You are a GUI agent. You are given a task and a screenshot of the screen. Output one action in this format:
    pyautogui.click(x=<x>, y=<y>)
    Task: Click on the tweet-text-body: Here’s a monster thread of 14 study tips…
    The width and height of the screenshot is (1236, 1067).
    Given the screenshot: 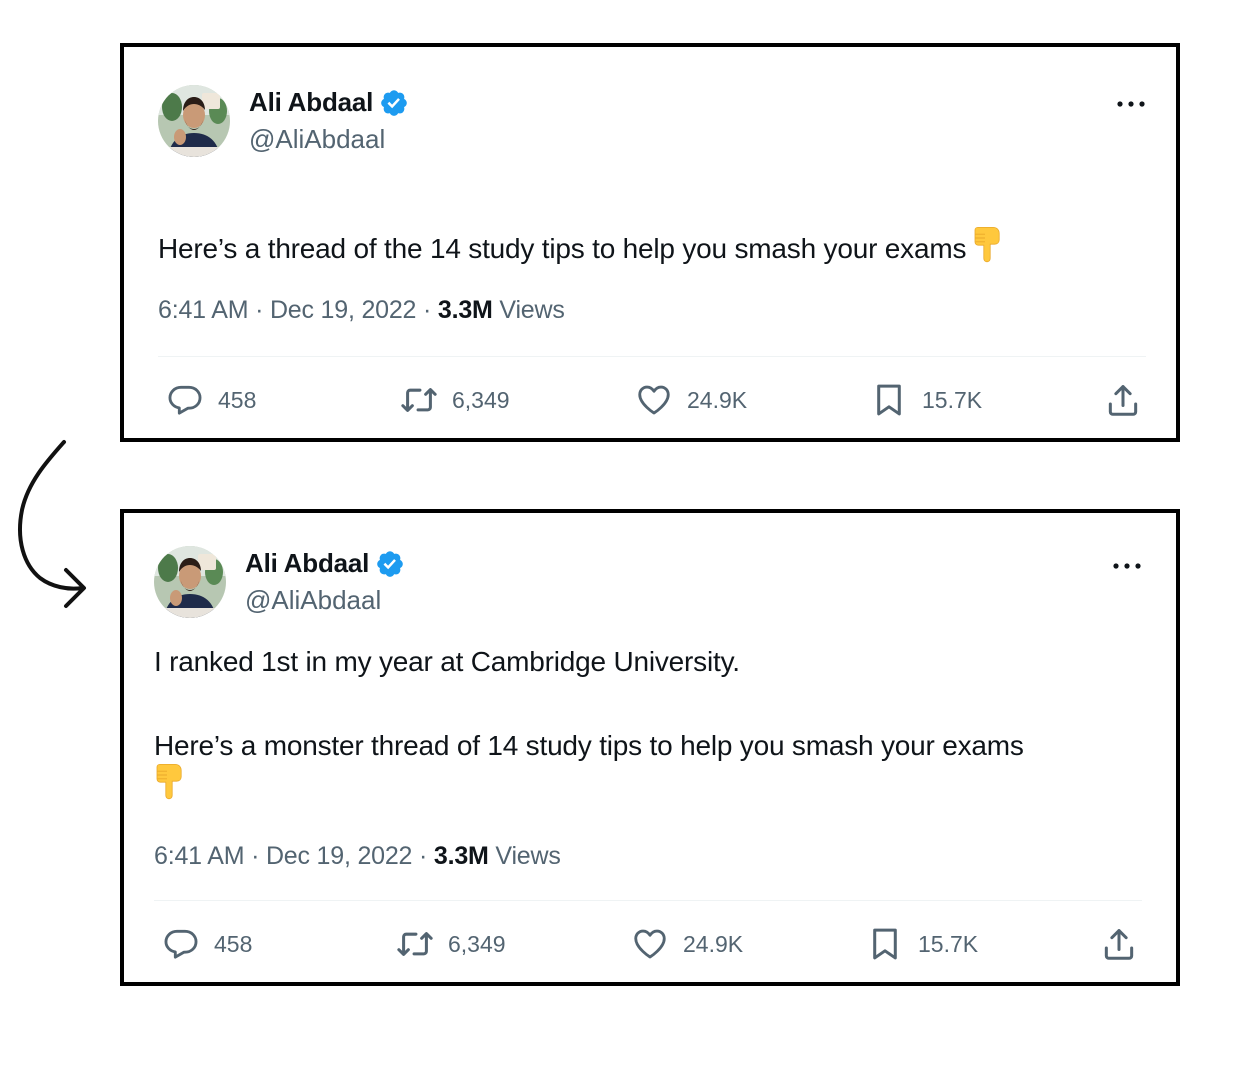 What is the action you would take?
    pyautogui.click(x=589, y=745)
    